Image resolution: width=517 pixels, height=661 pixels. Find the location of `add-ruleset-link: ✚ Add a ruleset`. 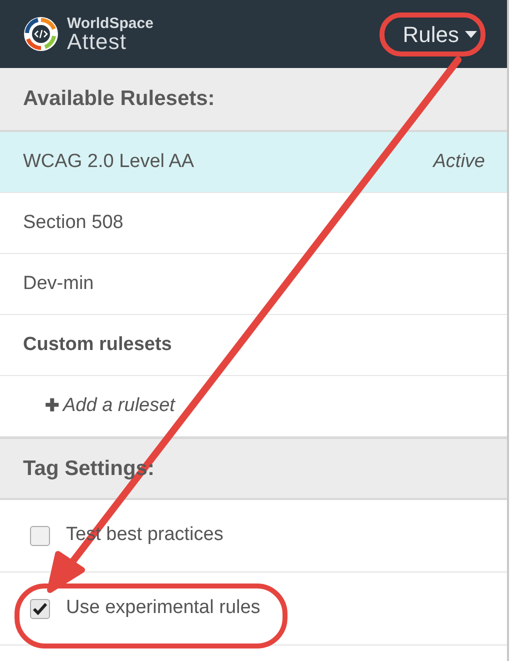

add-ruleset-link: ✚ Add a ruleset is located at coordinates (110, 406).